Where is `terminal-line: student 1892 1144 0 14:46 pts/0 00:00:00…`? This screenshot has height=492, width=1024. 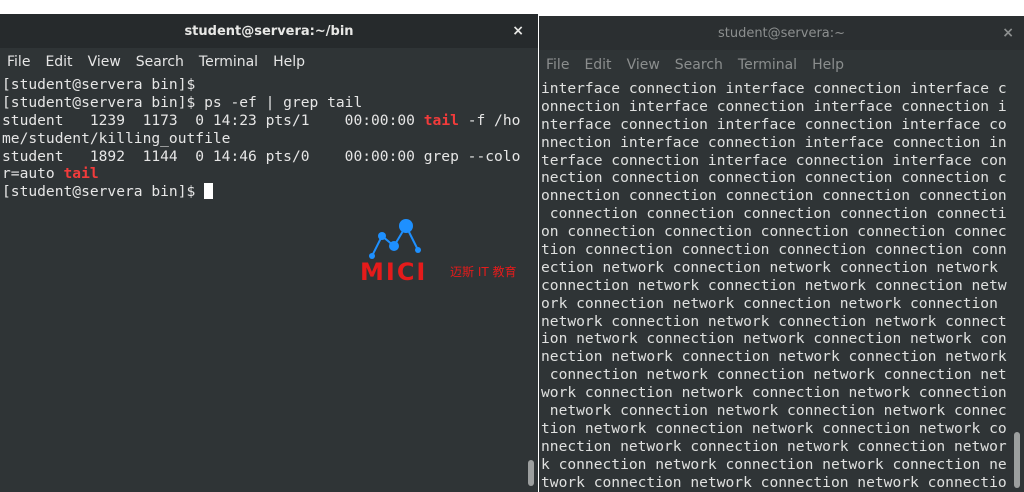 terminal-line: student 1892 1144 0 14:46 pts/0 00:00:00… is located at coordinates (270, 157).